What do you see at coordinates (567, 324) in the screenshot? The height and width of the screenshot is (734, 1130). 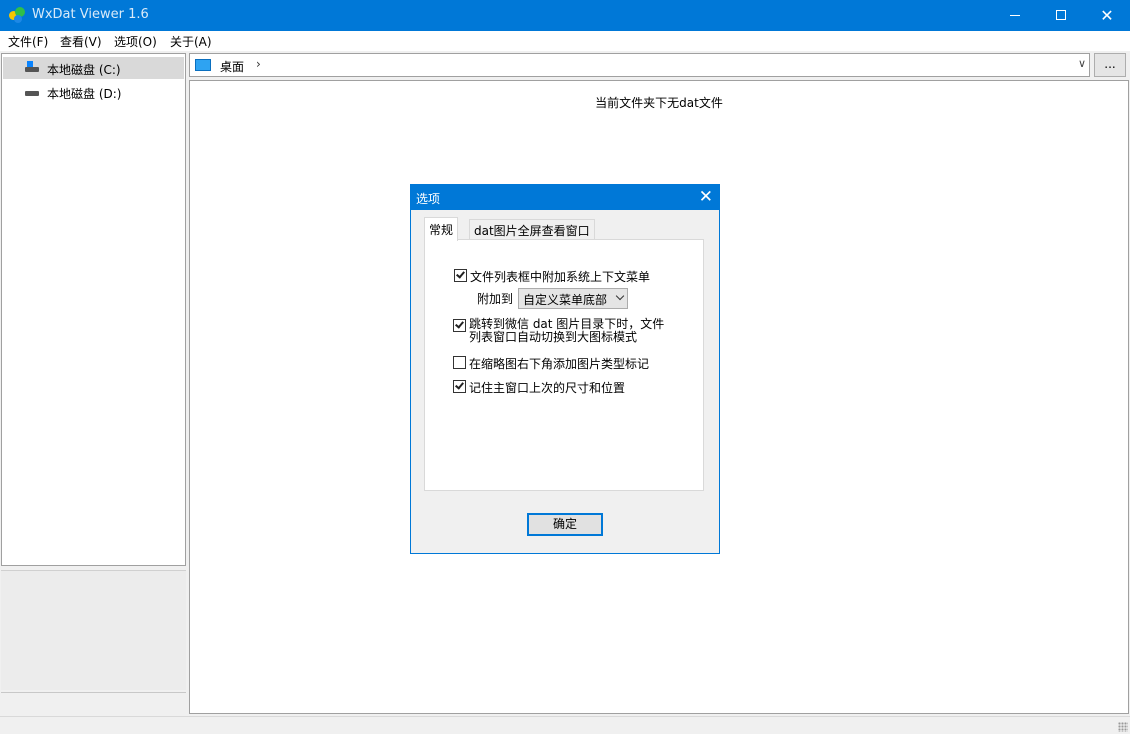 I see `option-label-line-1: 跳转到微信 dat 图片目录下时，文件` at bounding box center [567, 324].